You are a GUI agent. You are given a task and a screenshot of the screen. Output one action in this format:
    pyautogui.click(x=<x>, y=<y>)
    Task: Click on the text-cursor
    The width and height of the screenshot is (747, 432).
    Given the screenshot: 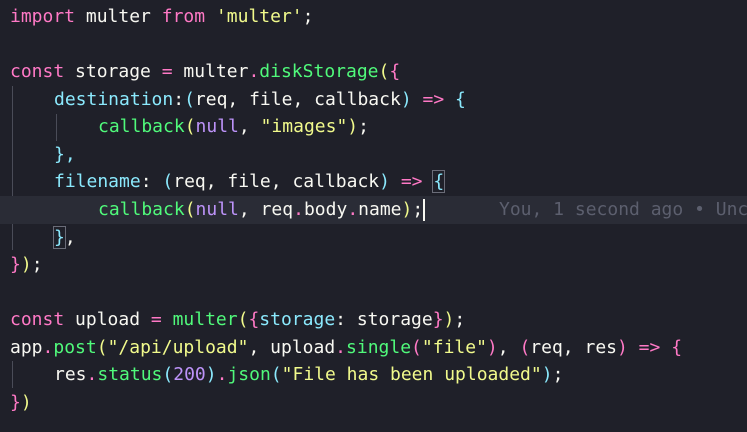 What is the action you would take?
    pyautogui.click(x=424, y=210)
    